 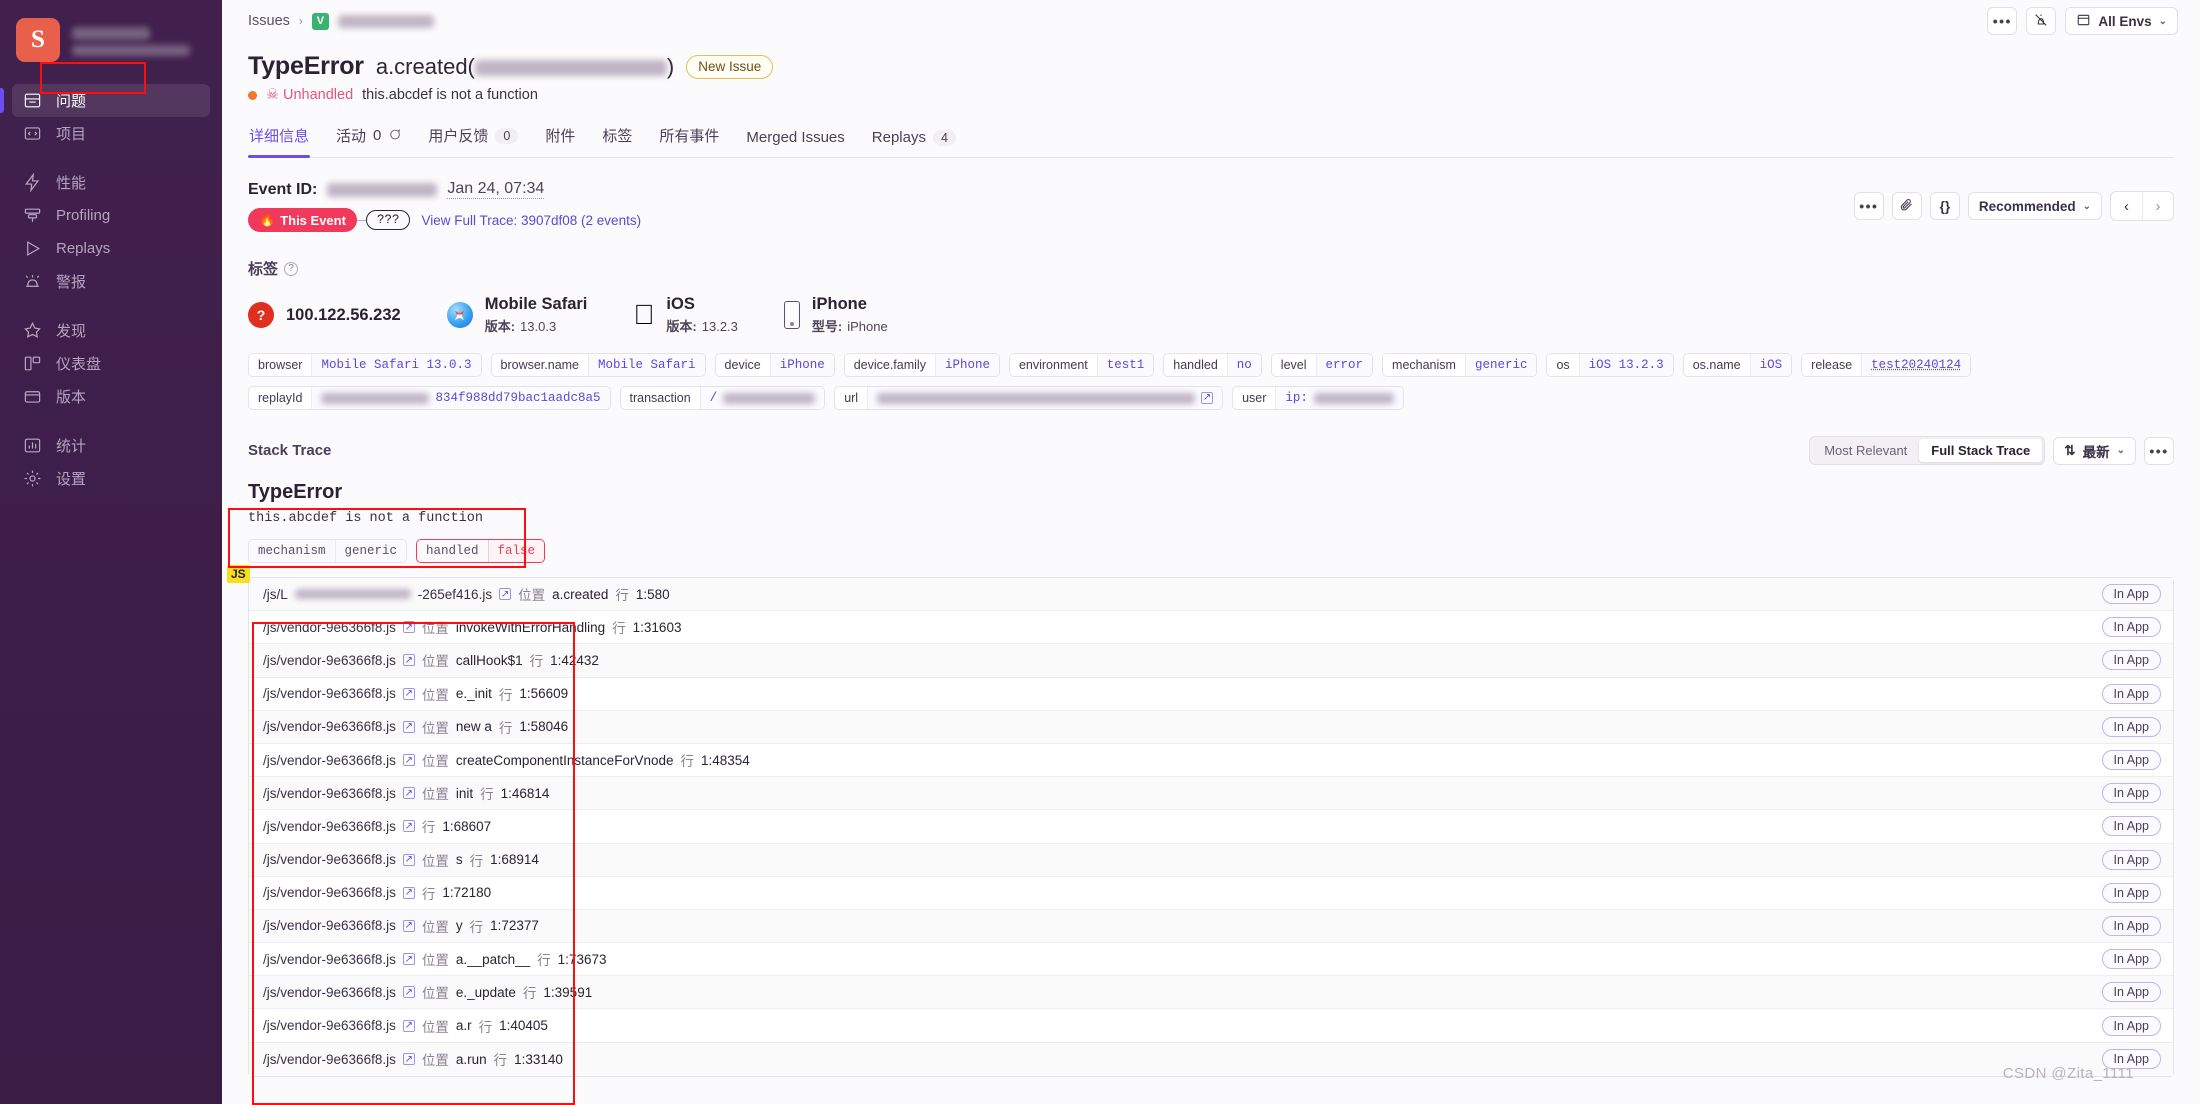 I want to click on tag-pill: environment test1, so click(x=1081, y=365).